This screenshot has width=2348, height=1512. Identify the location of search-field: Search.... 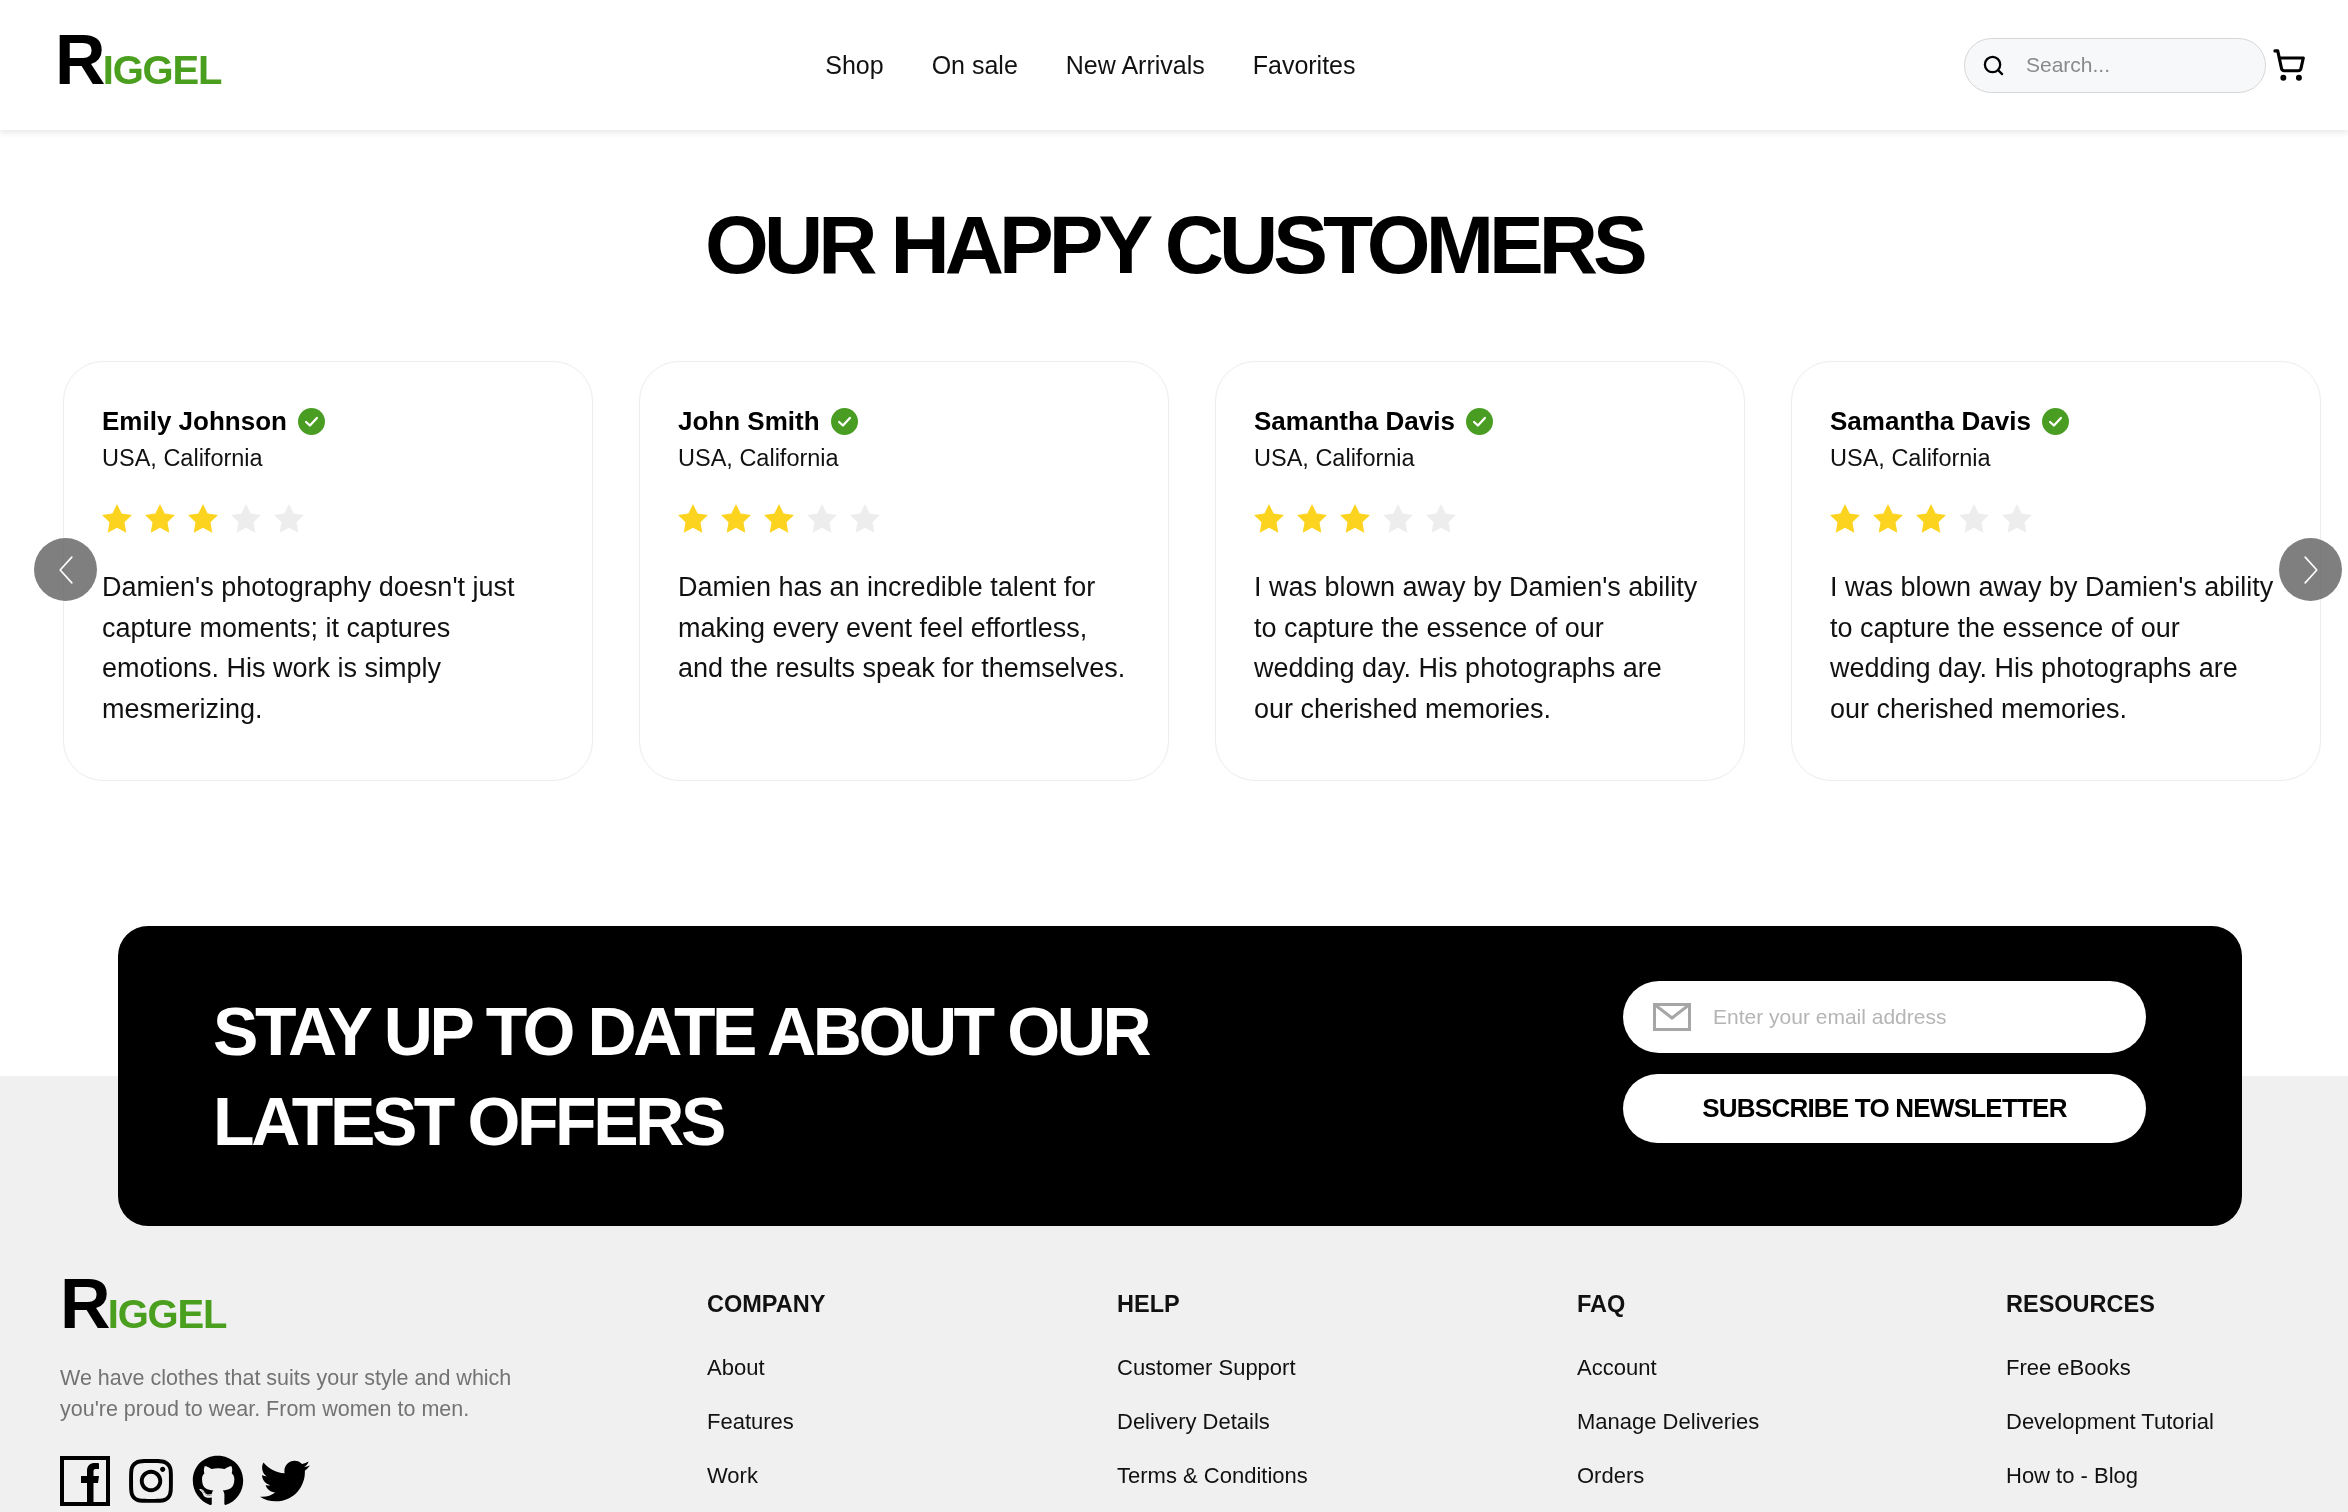
(2115, 65).